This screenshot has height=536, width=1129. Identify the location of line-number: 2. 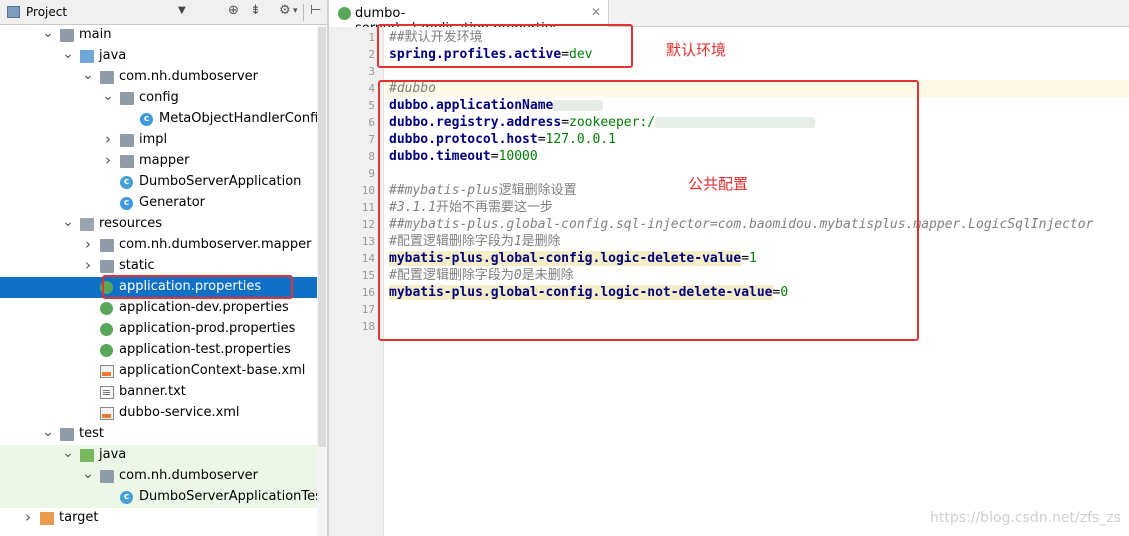
(371, 54).